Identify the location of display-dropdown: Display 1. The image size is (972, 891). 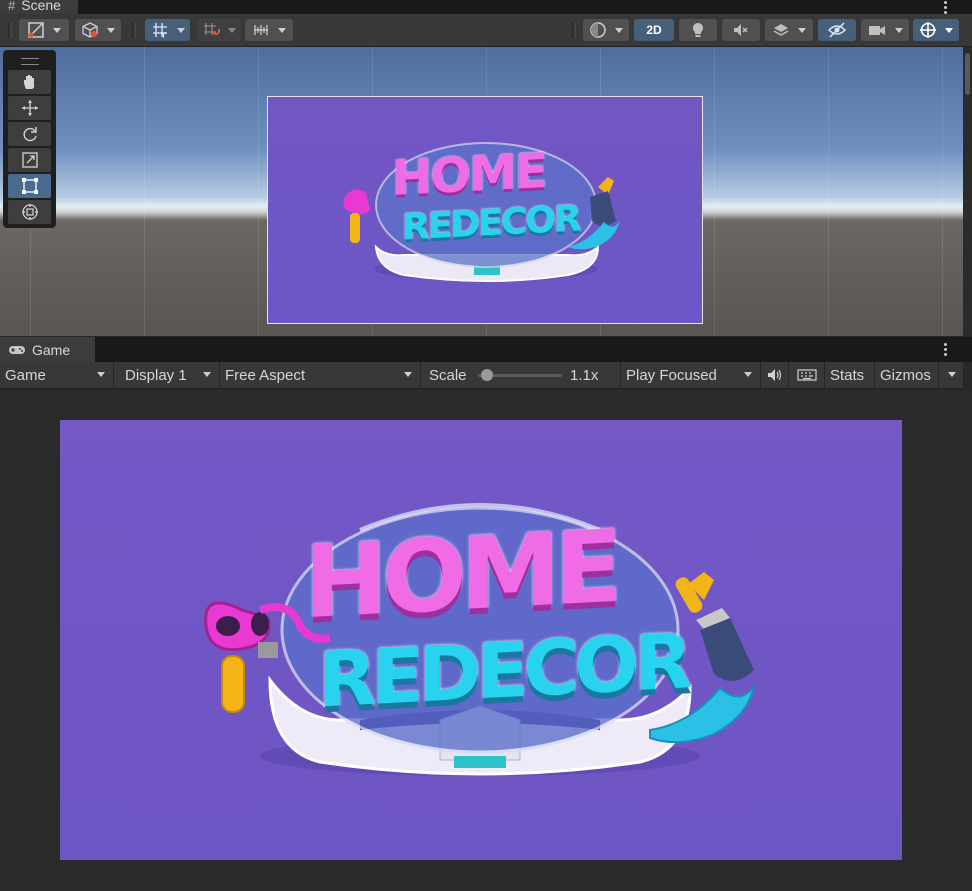
(170, 375).